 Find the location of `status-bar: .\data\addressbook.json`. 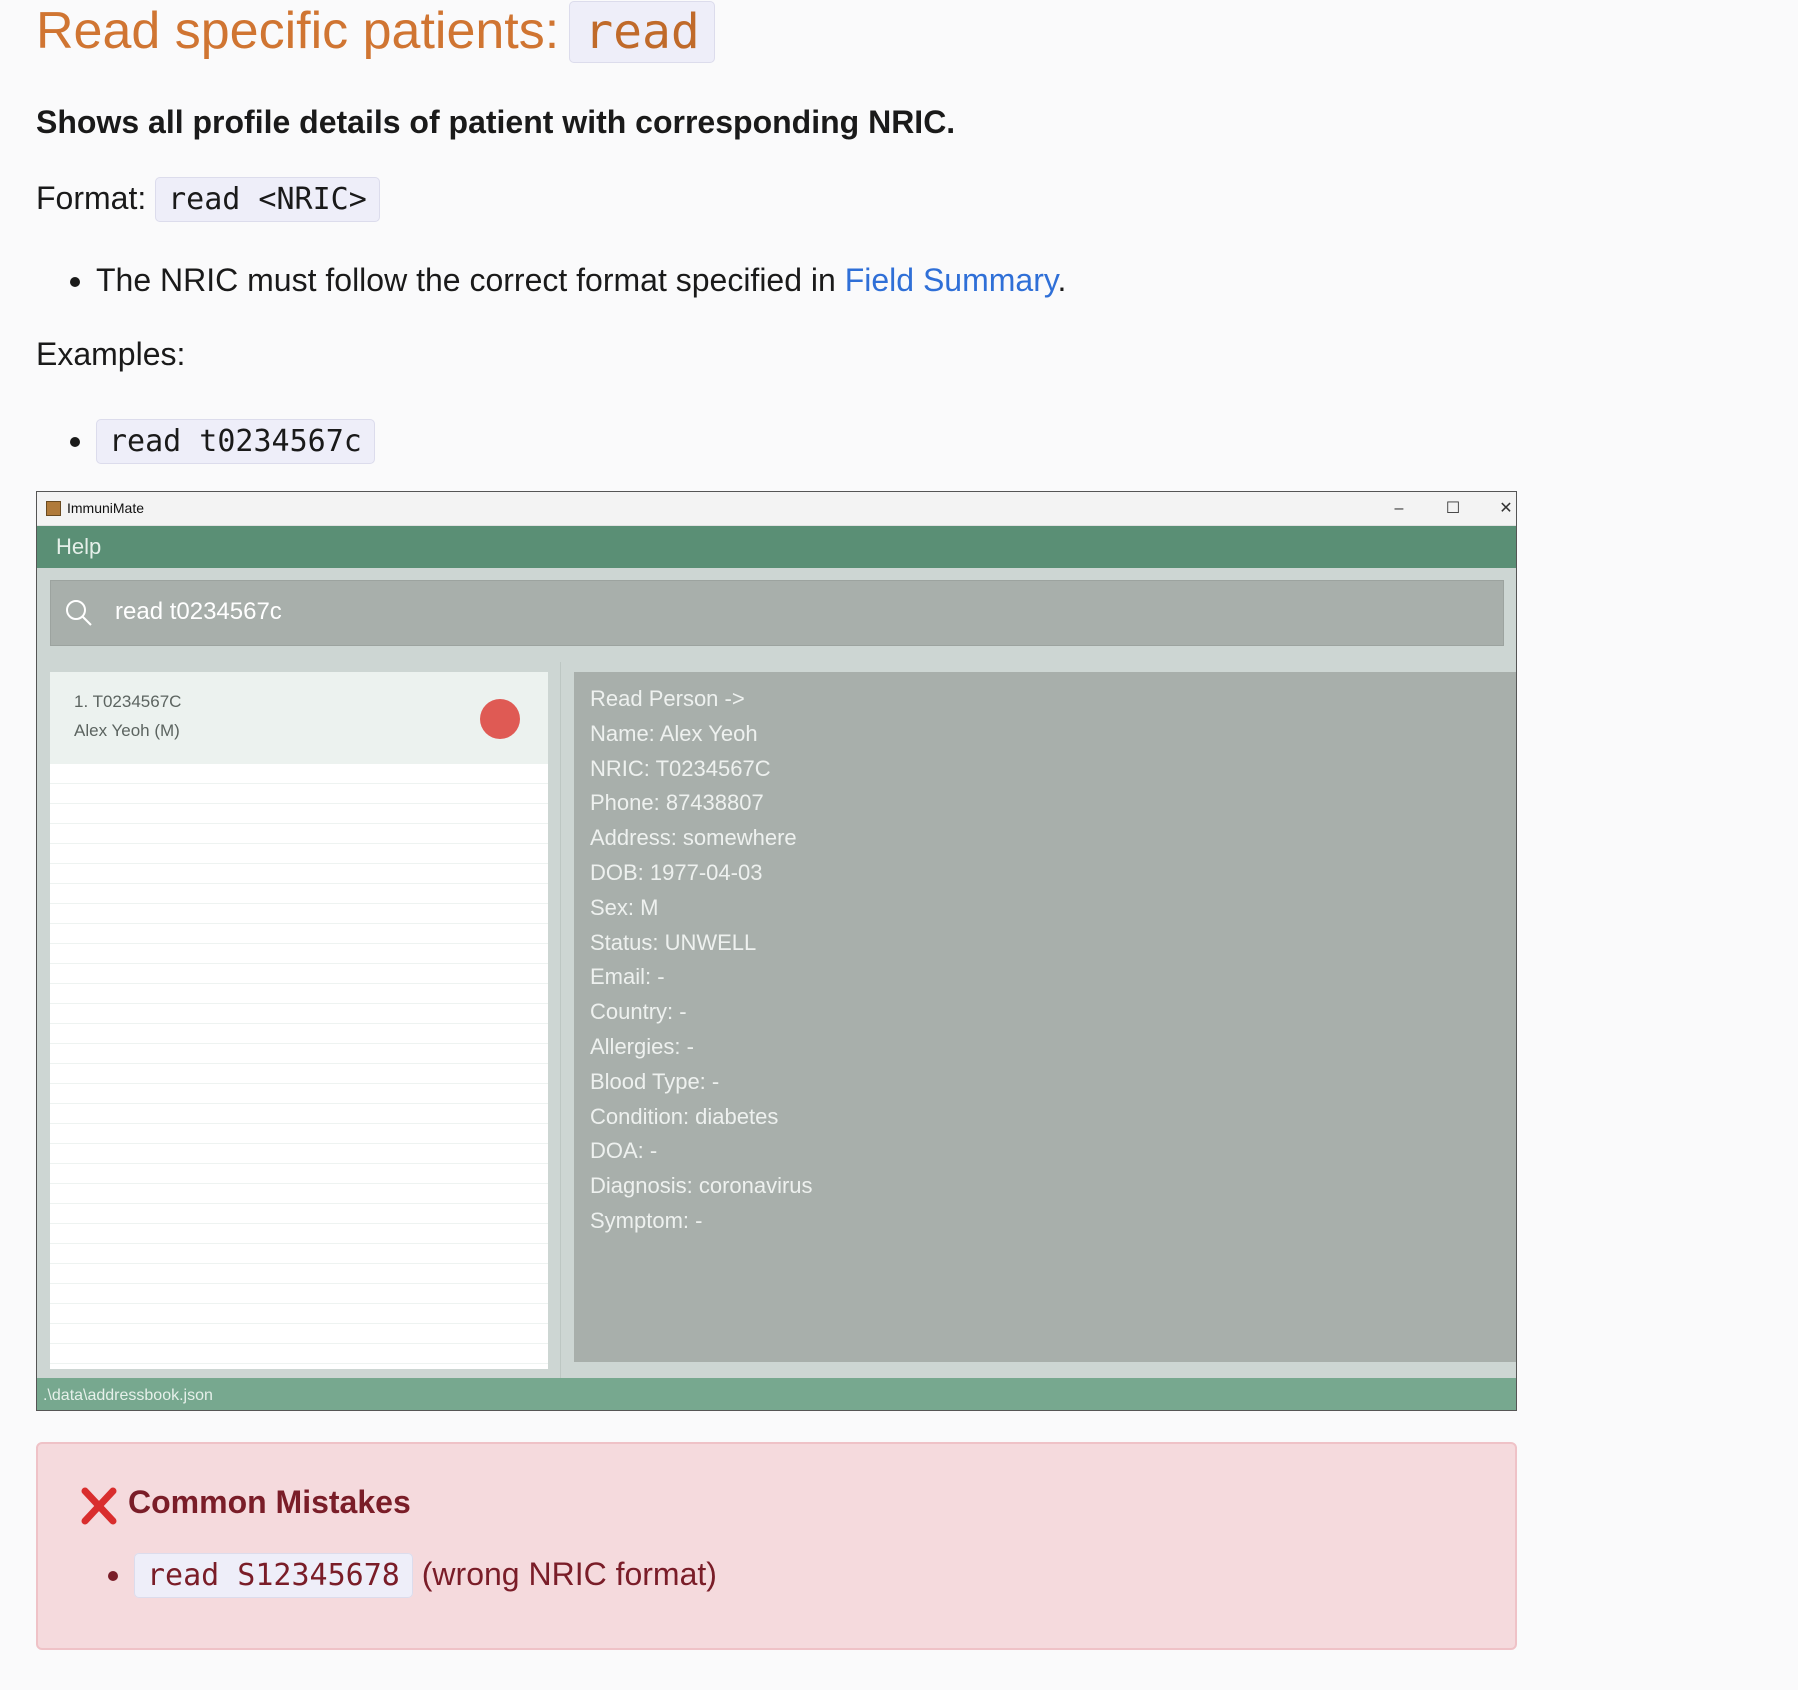

status-bar: .\data\addressbook.json is located at coordinates (776, 1394).